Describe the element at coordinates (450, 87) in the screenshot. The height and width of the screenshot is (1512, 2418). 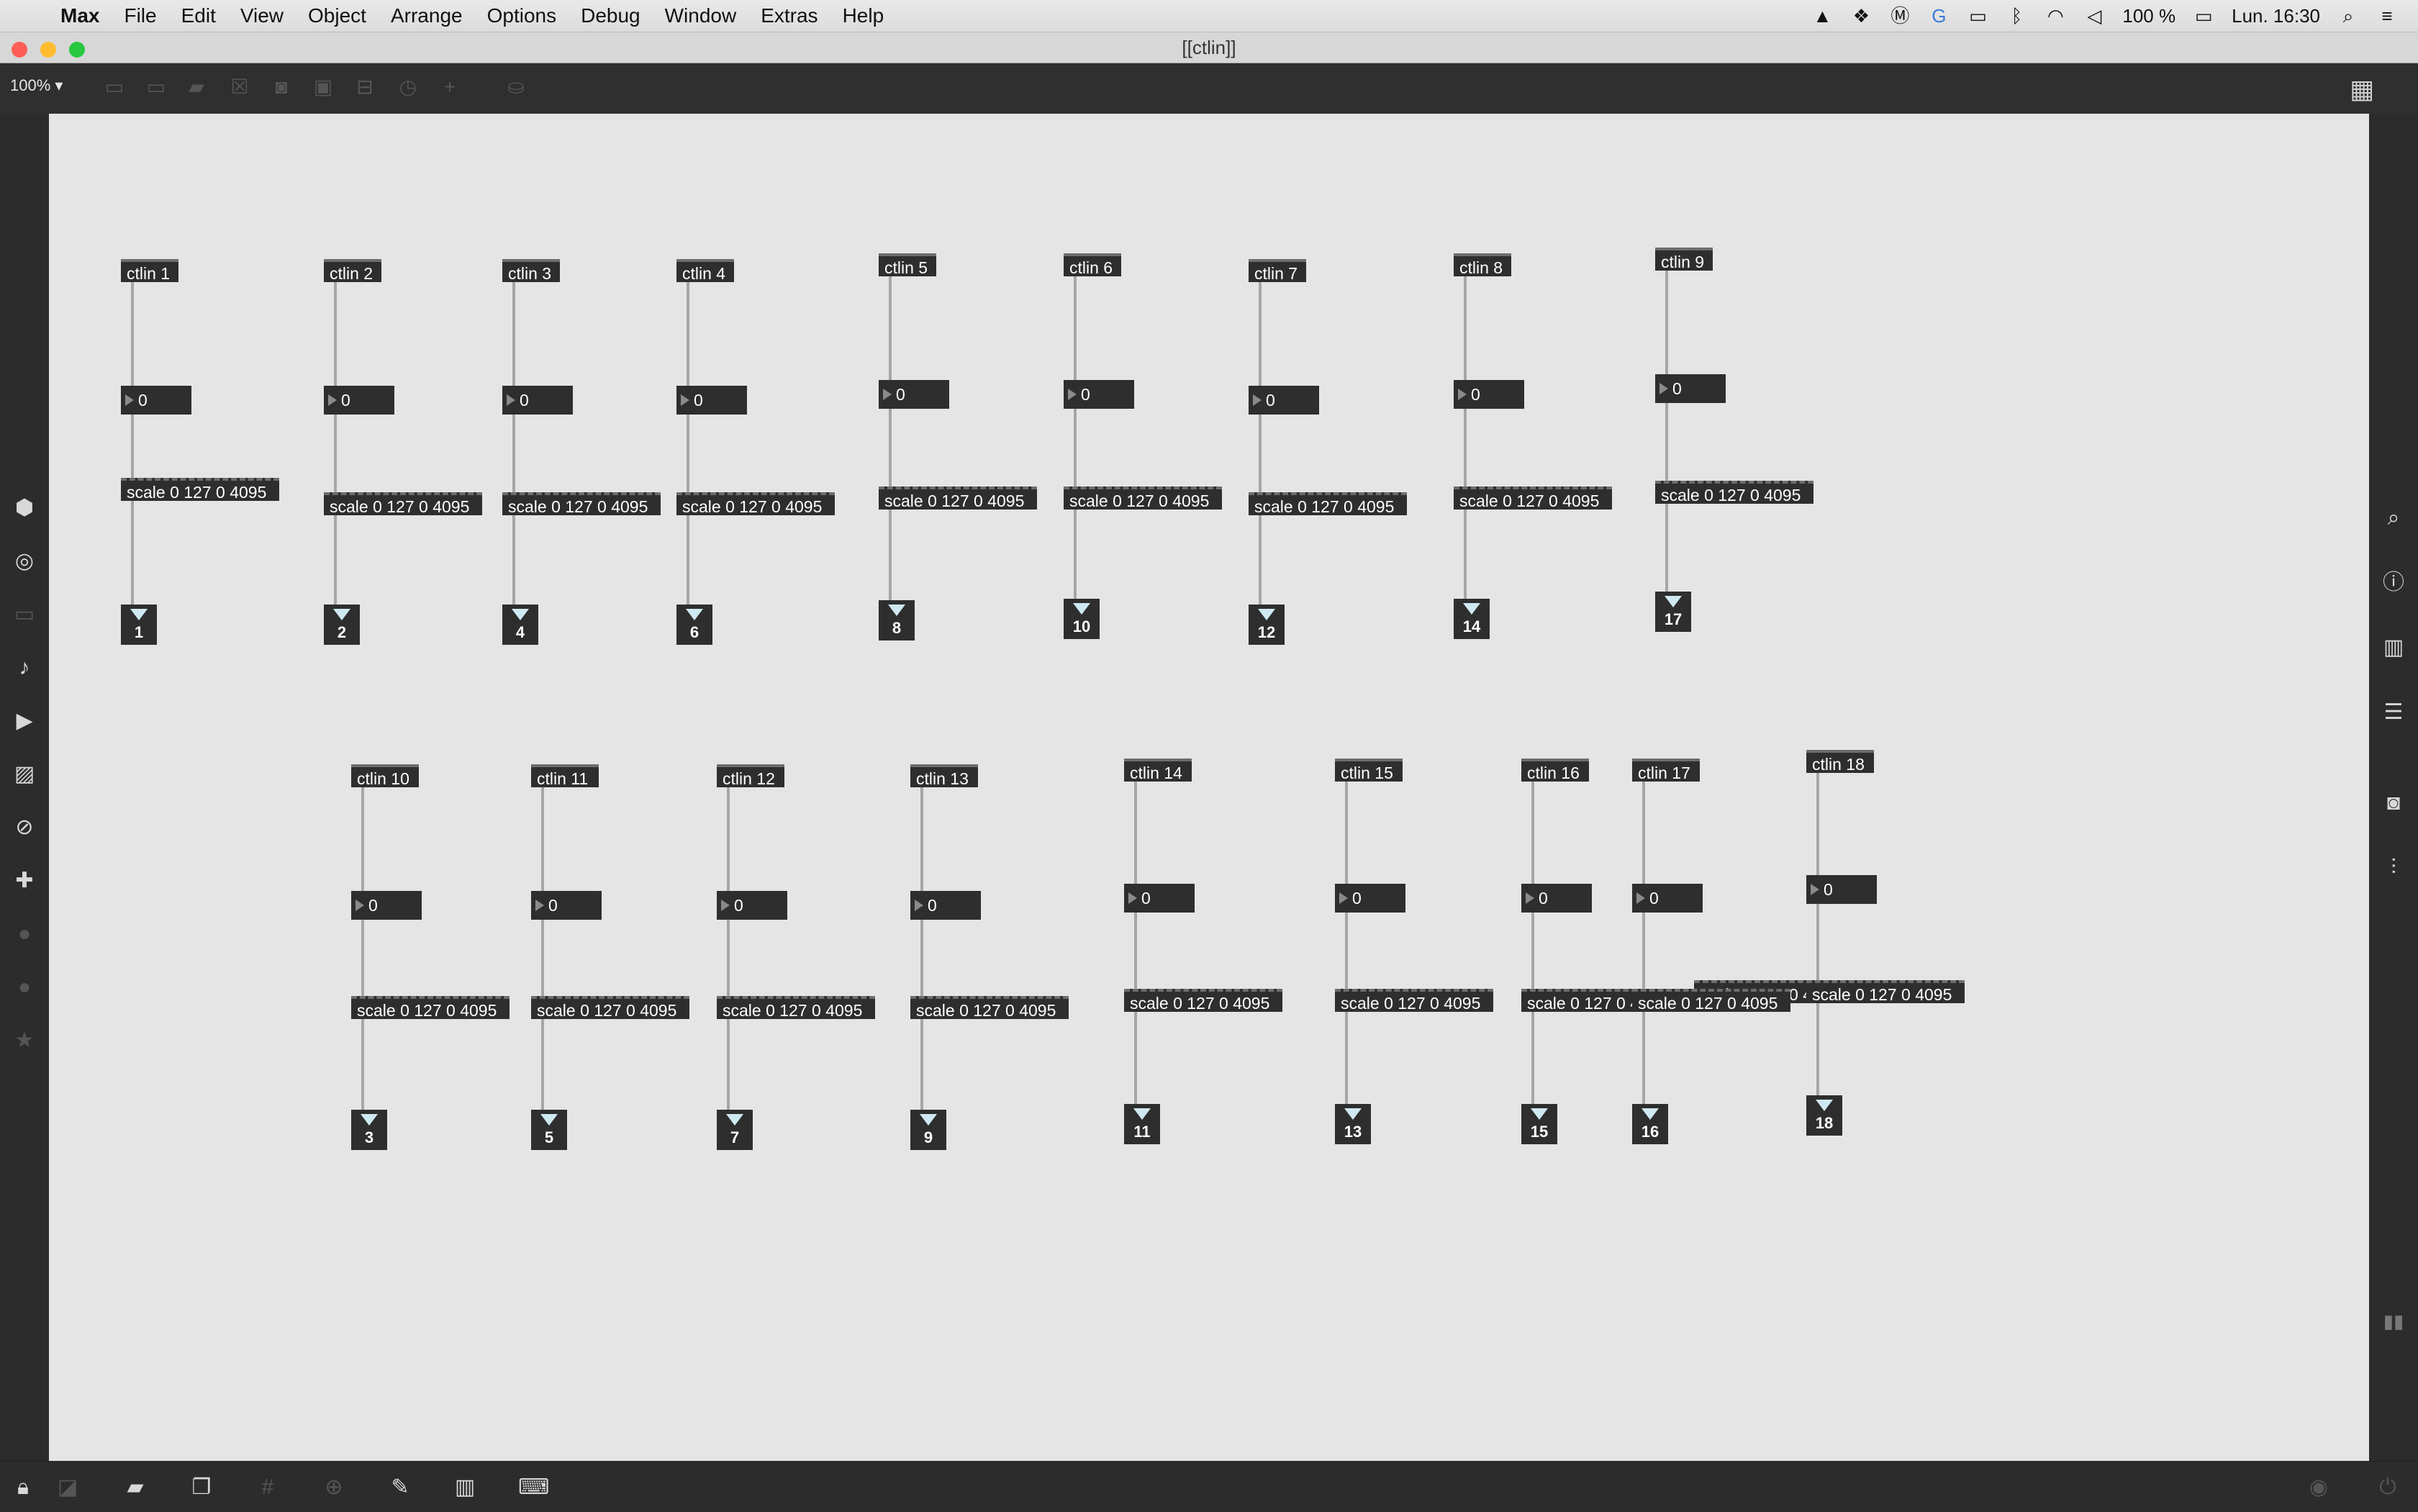
I see `add-object-icon: +` at that location.